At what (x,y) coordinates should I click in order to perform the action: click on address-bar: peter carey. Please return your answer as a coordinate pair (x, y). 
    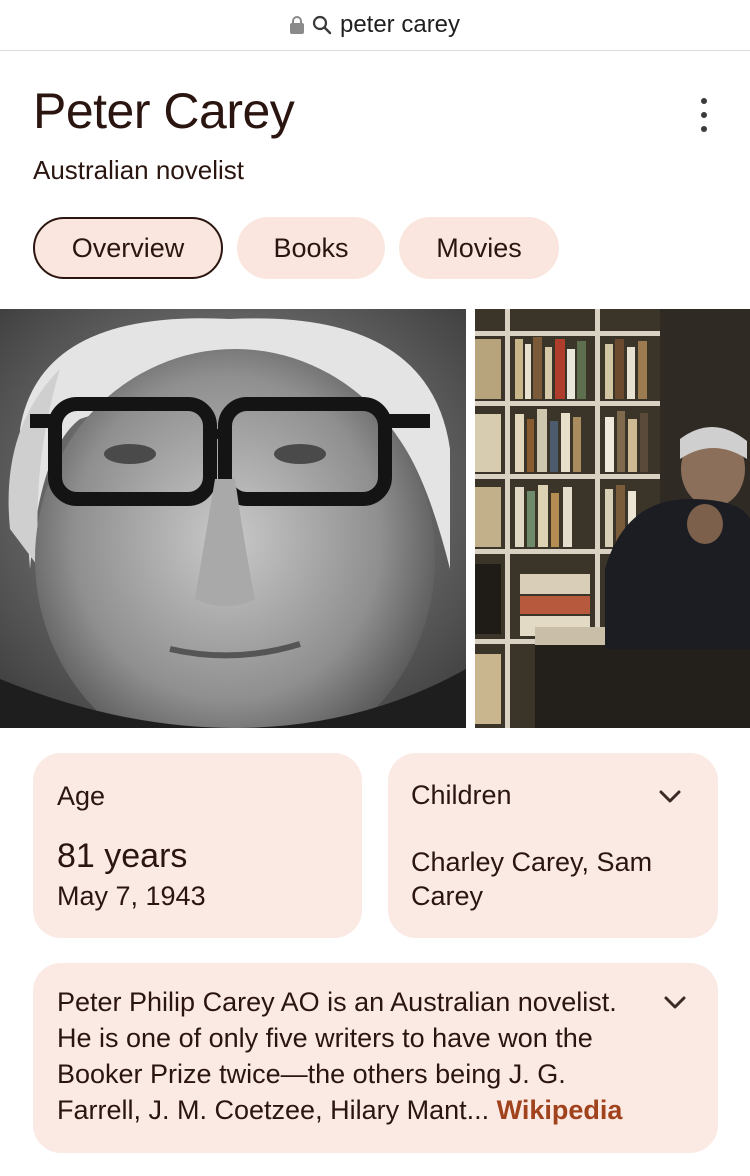
    Looking at the image, I should click on (375, 25).